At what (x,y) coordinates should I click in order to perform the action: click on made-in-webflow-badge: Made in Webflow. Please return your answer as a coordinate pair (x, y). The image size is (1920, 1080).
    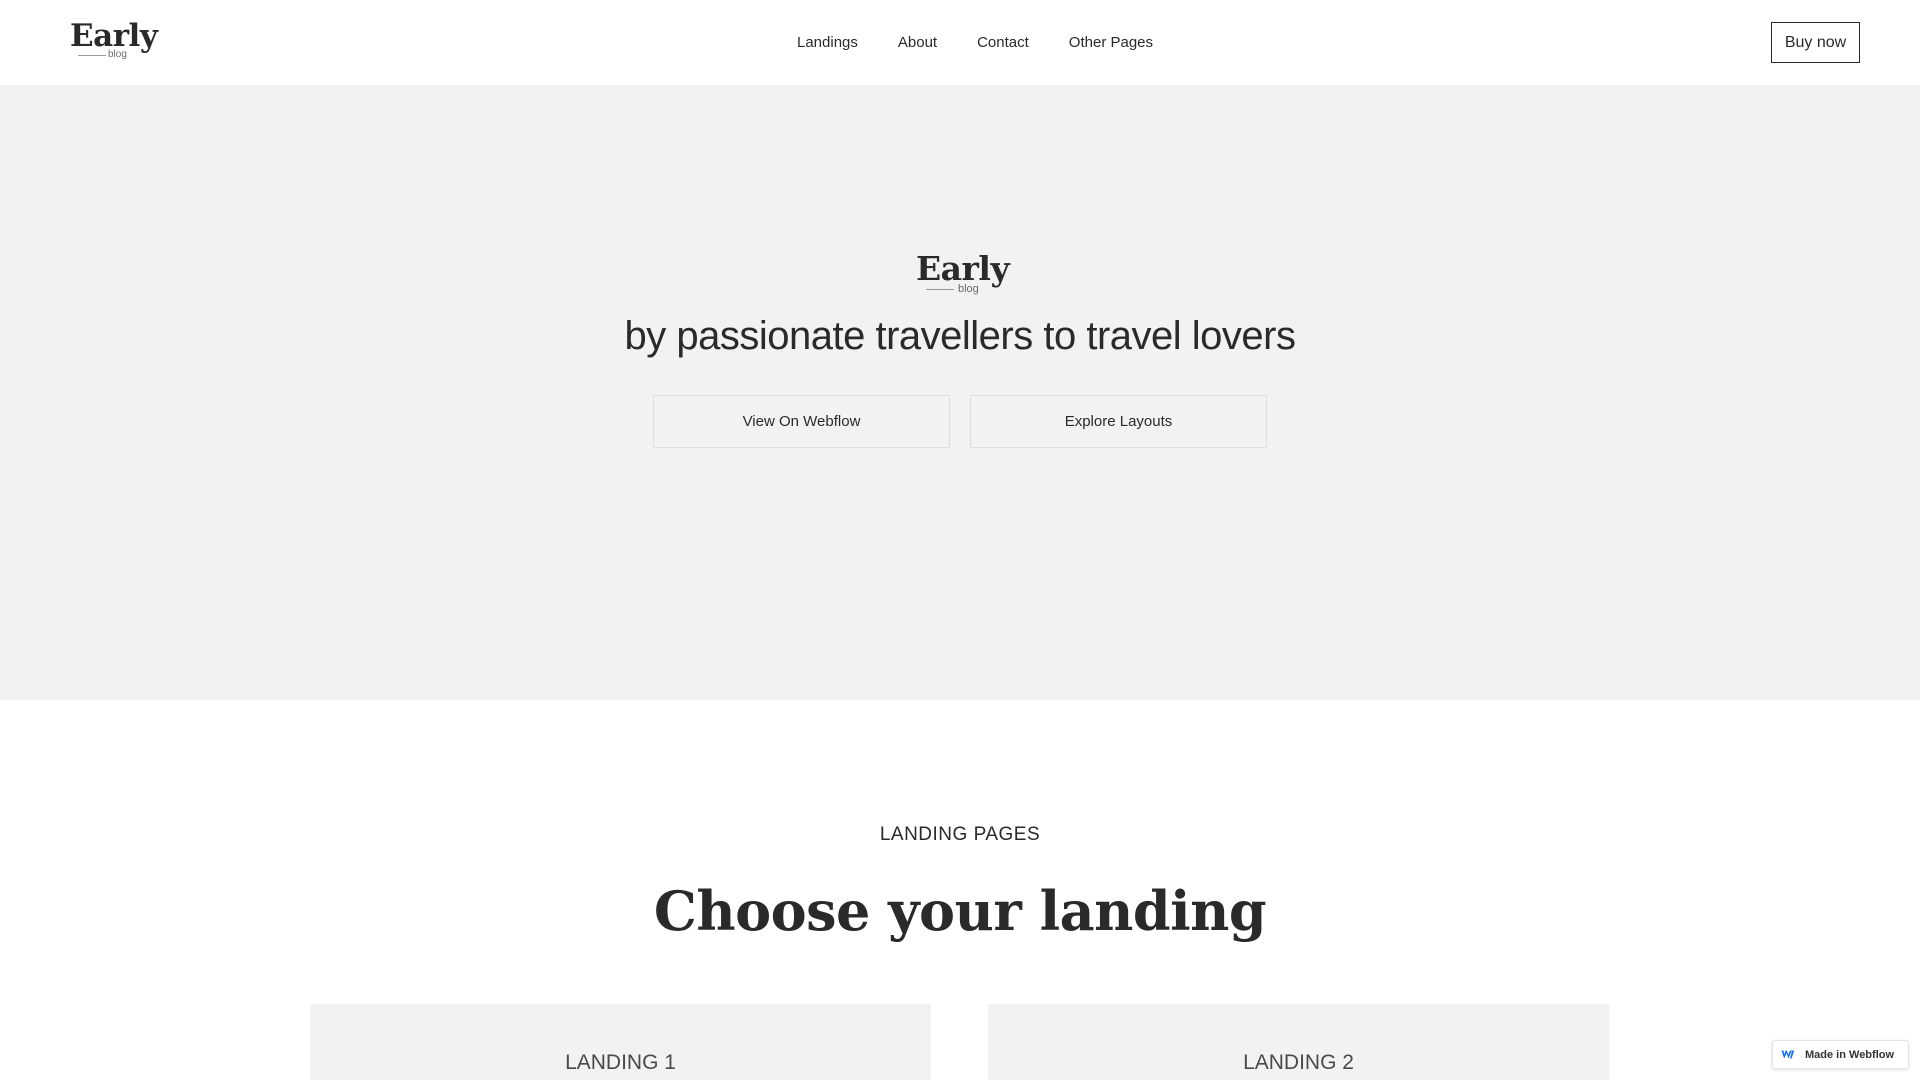
    Looking at the image, I should click on (1840, 1054).